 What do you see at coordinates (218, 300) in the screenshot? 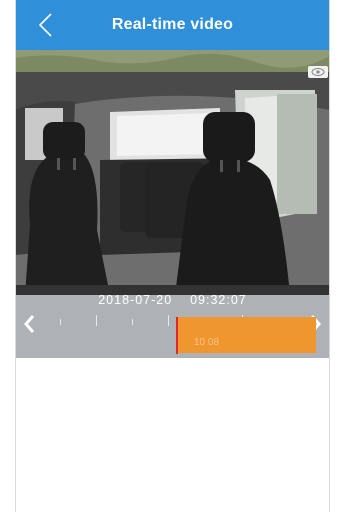
I see `timeline-time: 09:32:07` at bounding box center [218, 300].